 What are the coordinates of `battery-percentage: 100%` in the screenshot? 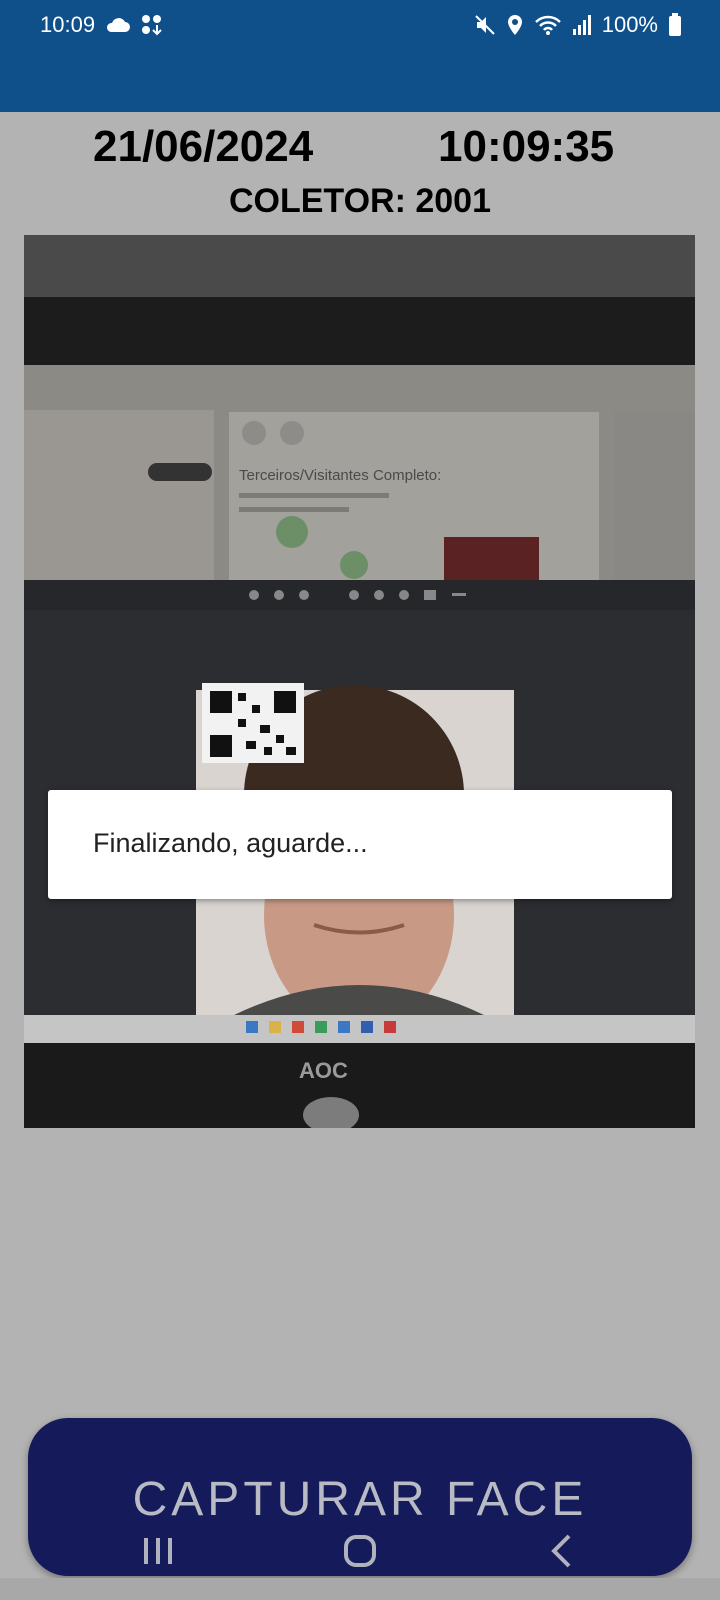 It's located at (629, 24).